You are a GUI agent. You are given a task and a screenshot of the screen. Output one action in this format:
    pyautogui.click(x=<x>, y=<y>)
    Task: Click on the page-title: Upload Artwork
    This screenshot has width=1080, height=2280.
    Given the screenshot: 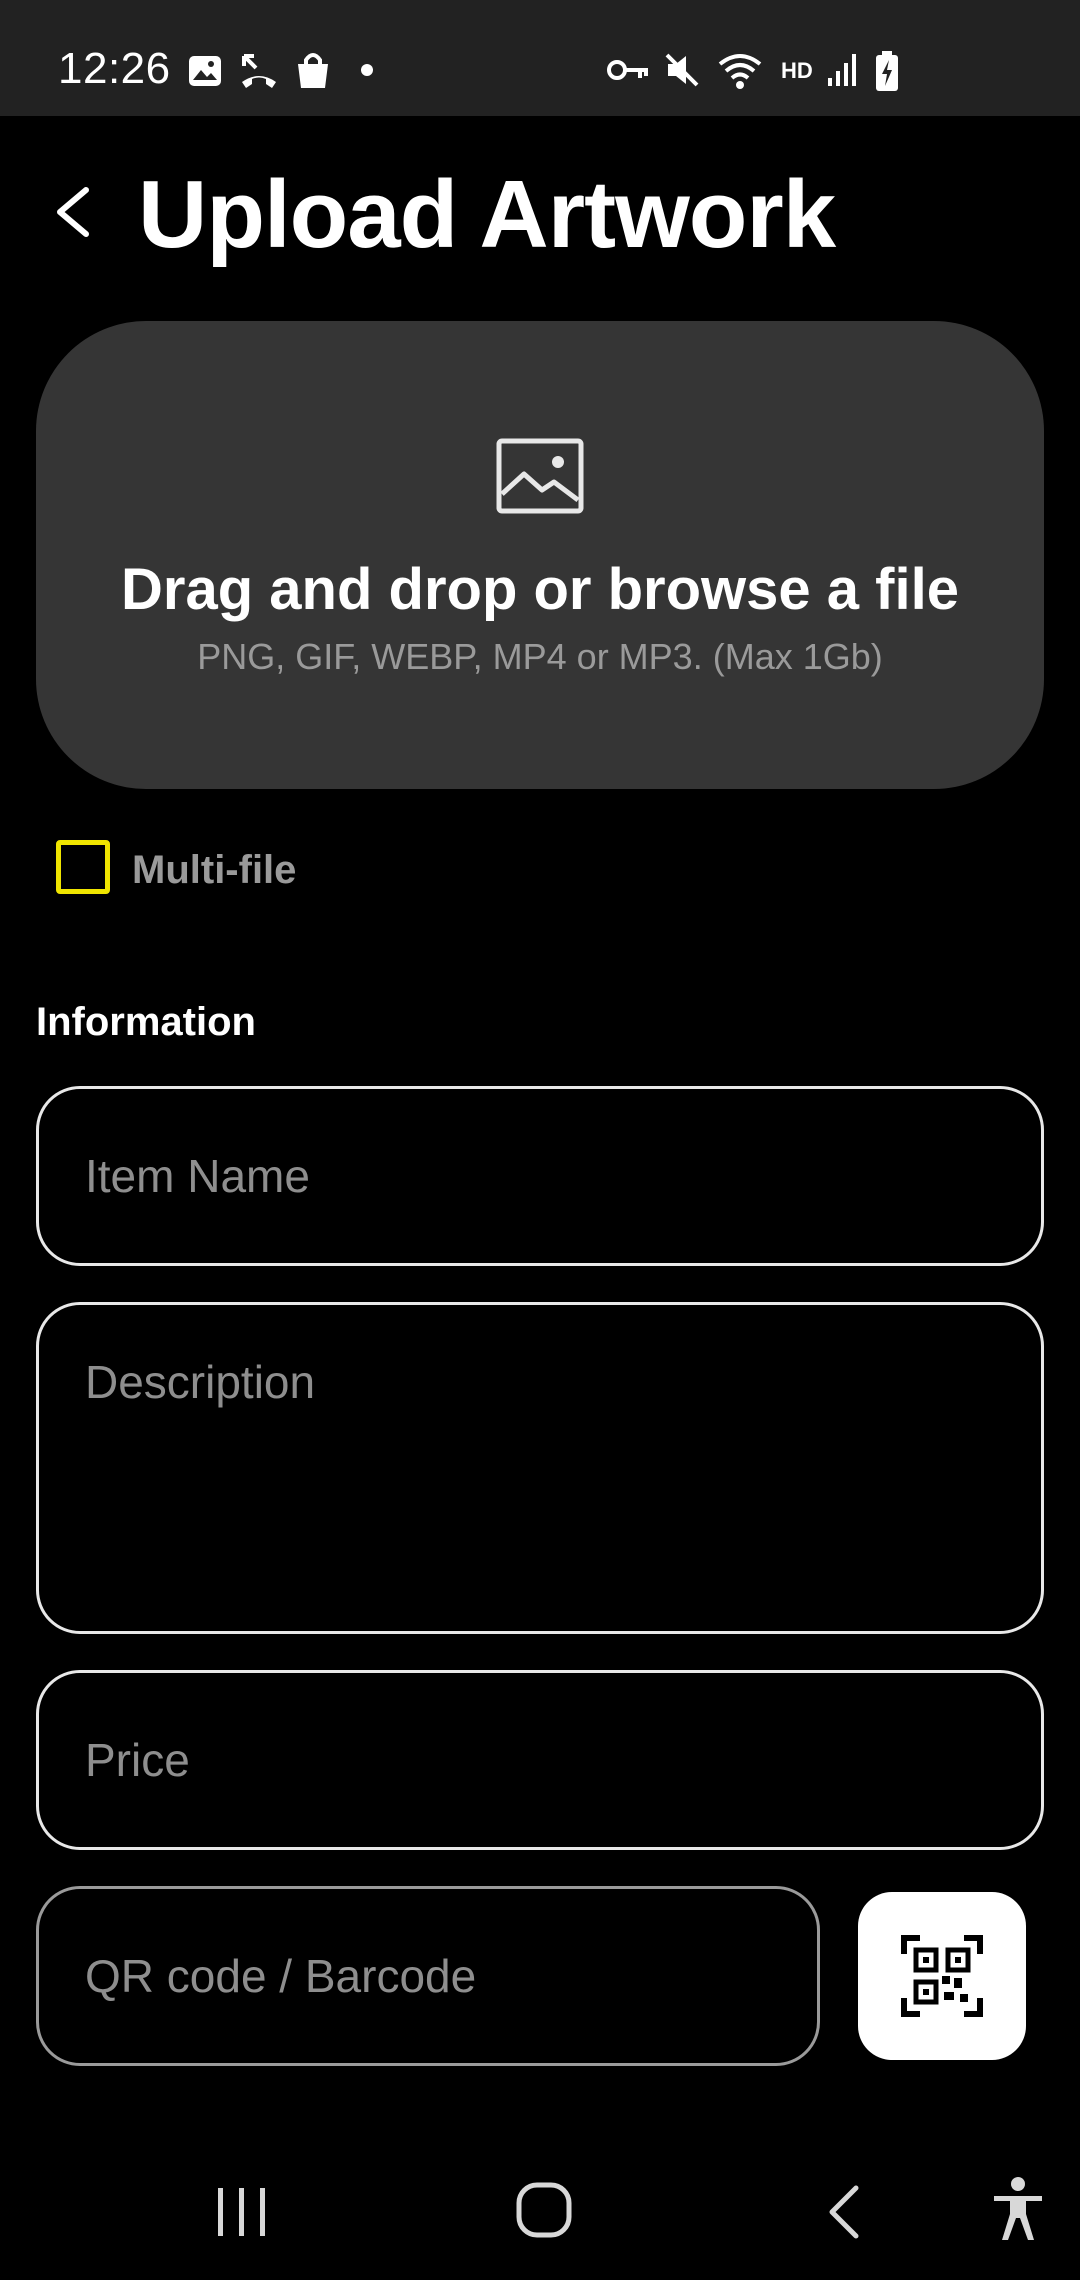 What is the action you would take?
    pyautogui.click(x=487, y=214)
    